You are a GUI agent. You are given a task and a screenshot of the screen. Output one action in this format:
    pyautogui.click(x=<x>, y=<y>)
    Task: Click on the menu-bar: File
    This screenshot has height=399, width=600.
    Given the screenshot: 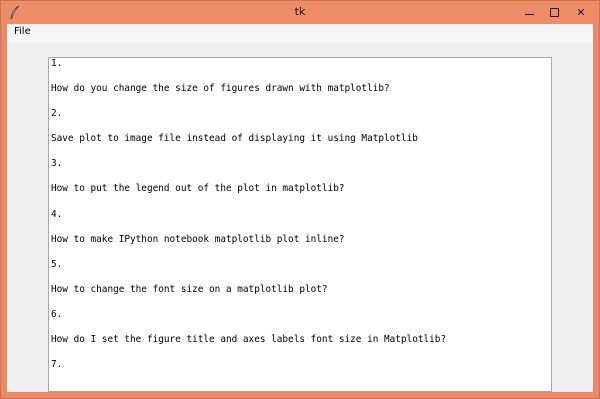 What is the action you would take?
    pyautogui.click(x=300, y=33)
    